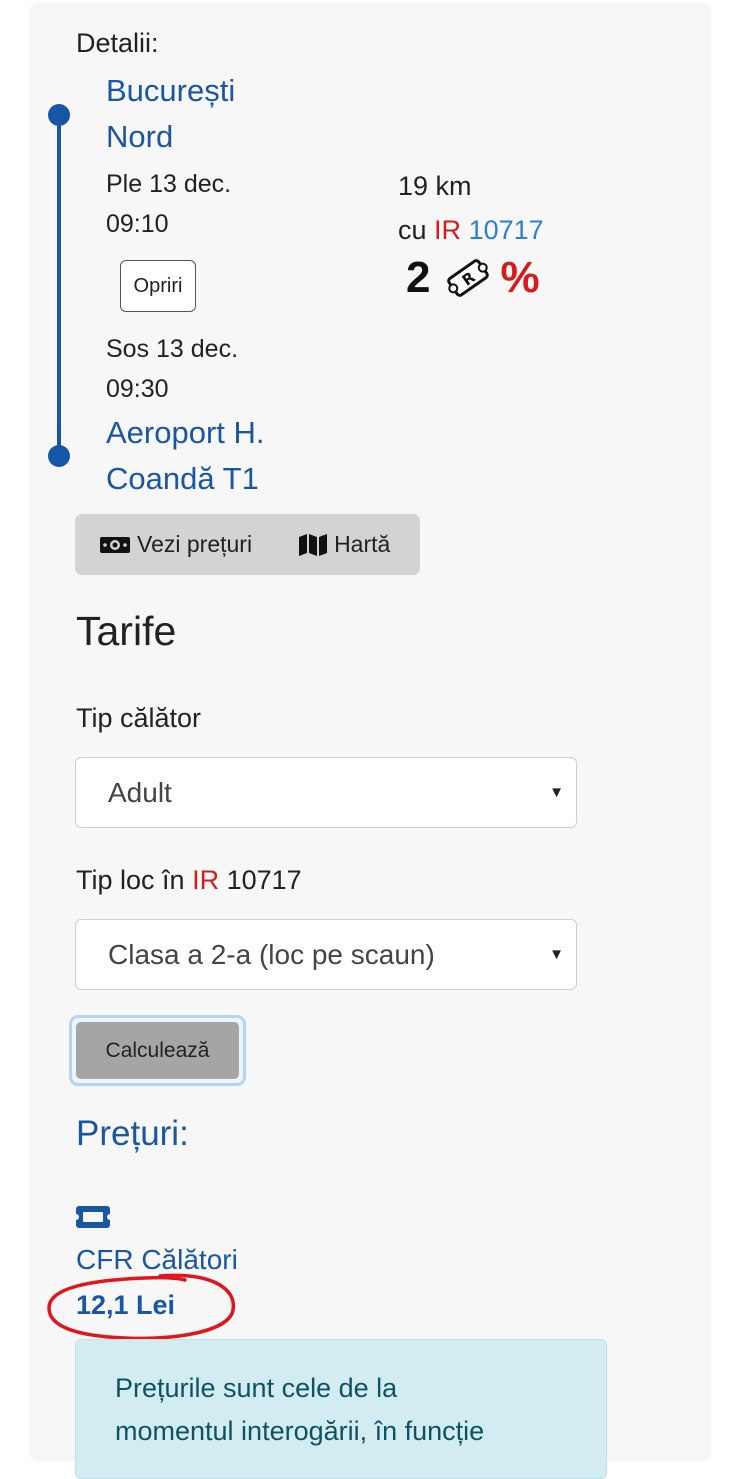  I want to click on view-prices-label: Vezi prețuri, so click(195, 544).